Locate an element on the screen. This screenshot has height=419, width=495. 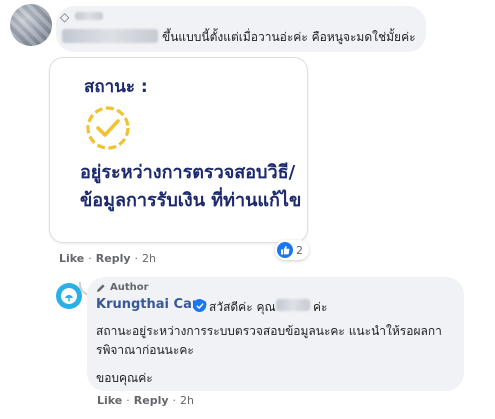
author-badge: Author is located at coordinates (122, 287).